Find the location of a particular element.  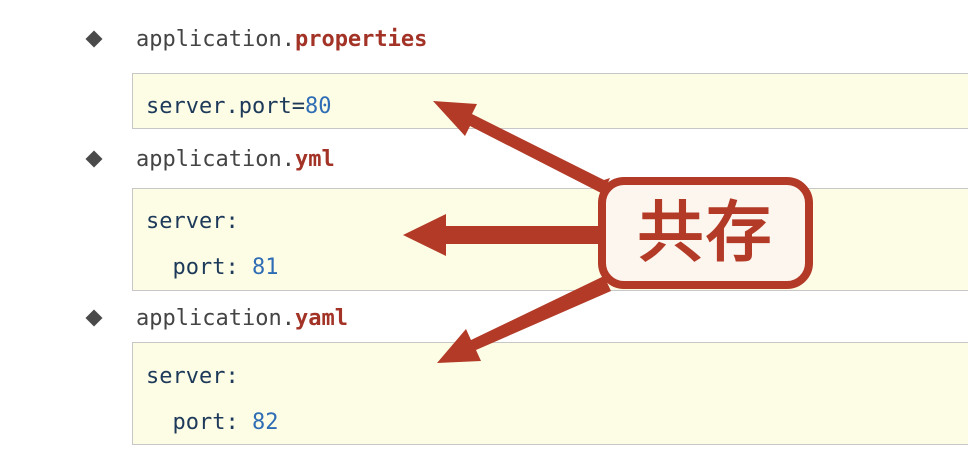

section-title-yaml: application.yaml is located at coordinates (242, 319).